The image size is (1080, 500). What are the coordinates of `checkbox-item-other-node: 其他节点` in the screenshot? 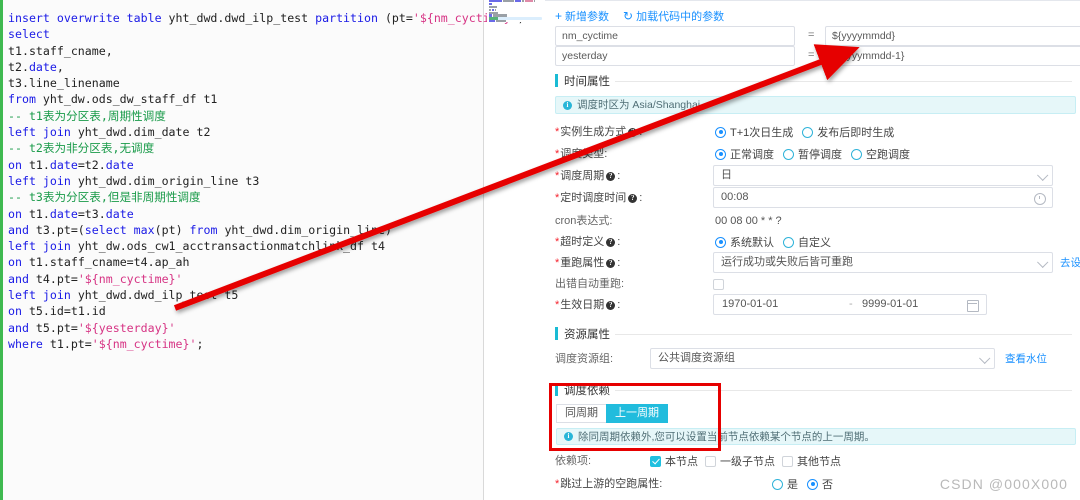 It's located at (811, 461).